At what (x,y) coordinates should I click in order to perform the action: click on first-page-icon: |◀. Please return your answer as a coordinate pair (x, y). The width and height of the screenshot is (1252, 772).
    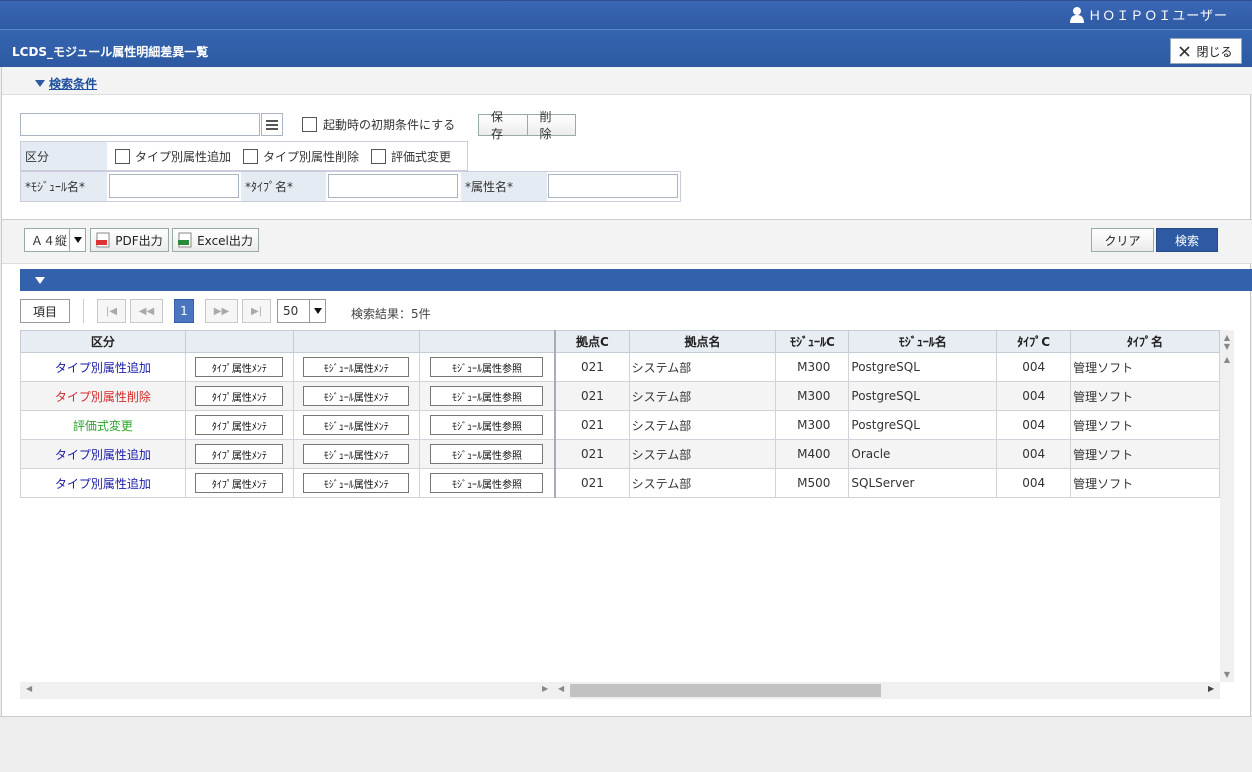
    Looking at the image, I should click on (111, 311).